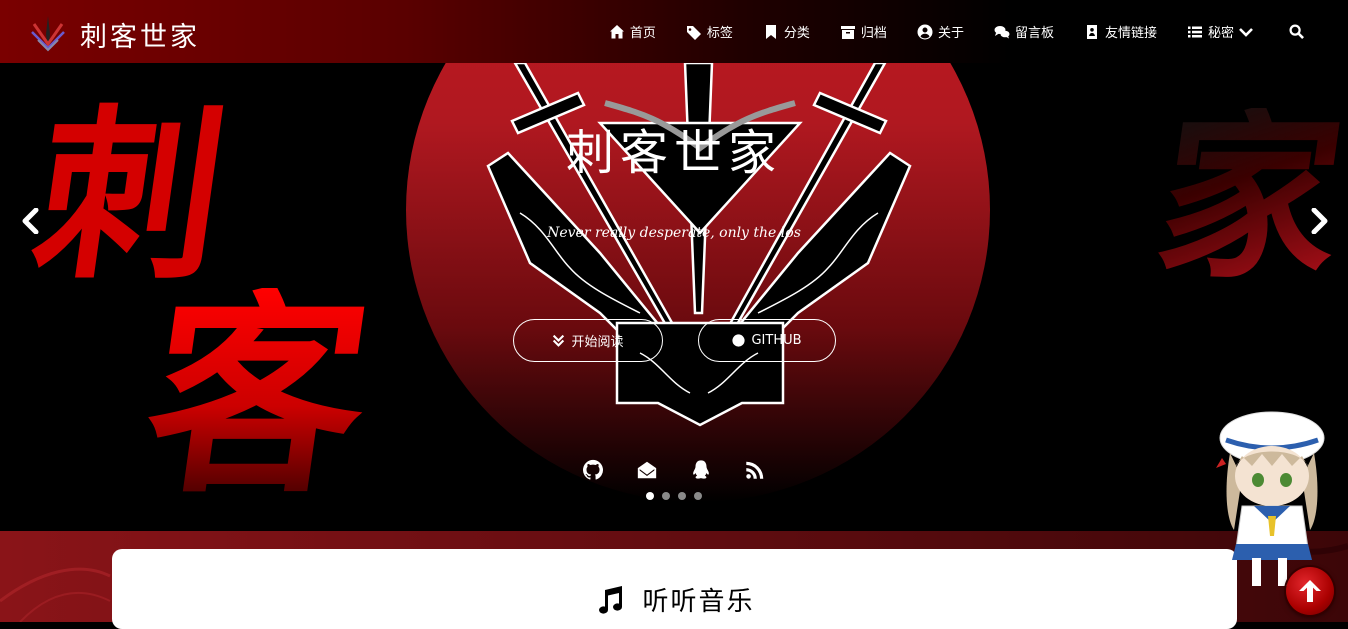 This screenshot has width=1348, height=629. I want to click on top-navbar: 刺客世家 首页 标签 分类 归档 关于 留言板 友情链接 秘密, so click(674, 31).